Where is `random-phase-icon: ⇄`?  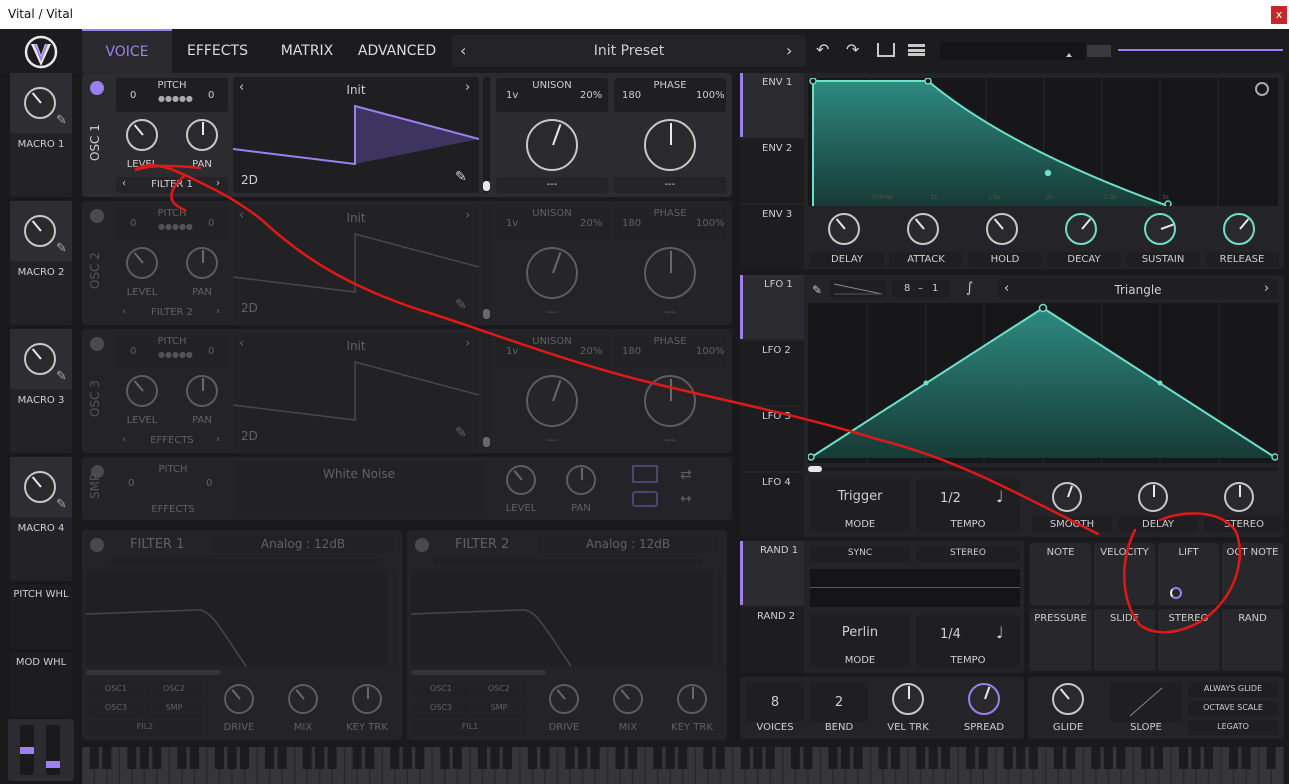
random-phase-icon: ⇄ is located at coordinates (693, 475).